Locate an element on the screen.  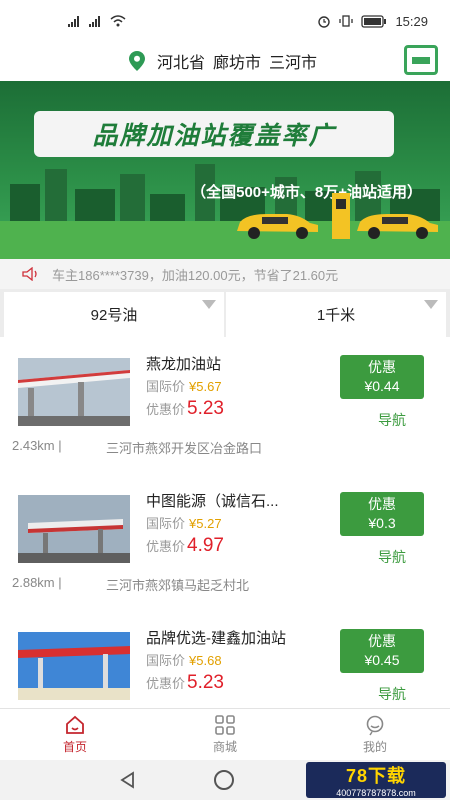
tab-home: 首页 is located at coordinates (75, 734).